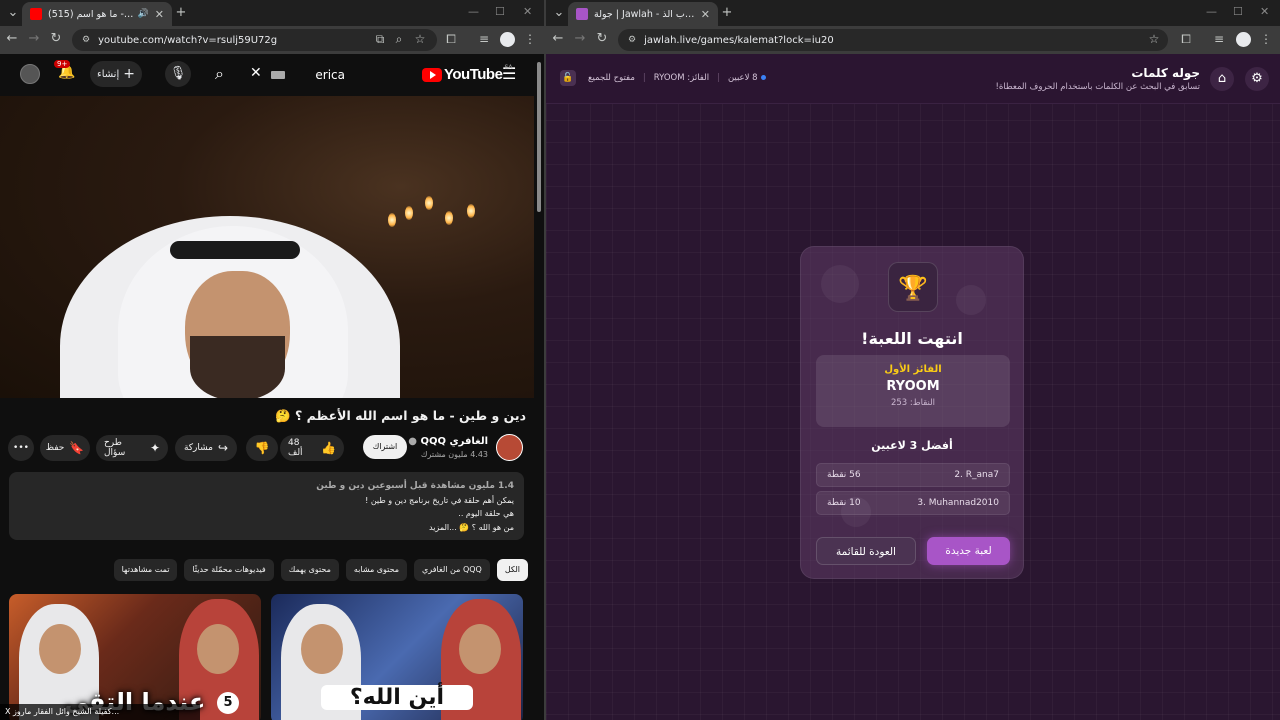 This screenshot has height=720, width=1280. What do you see at coordinates (893, 40) in the screenshot?
I see `address-bar: ⚙ jawlah.live/games/kalemat?lock=iu20` at bounding box center [893, 40].